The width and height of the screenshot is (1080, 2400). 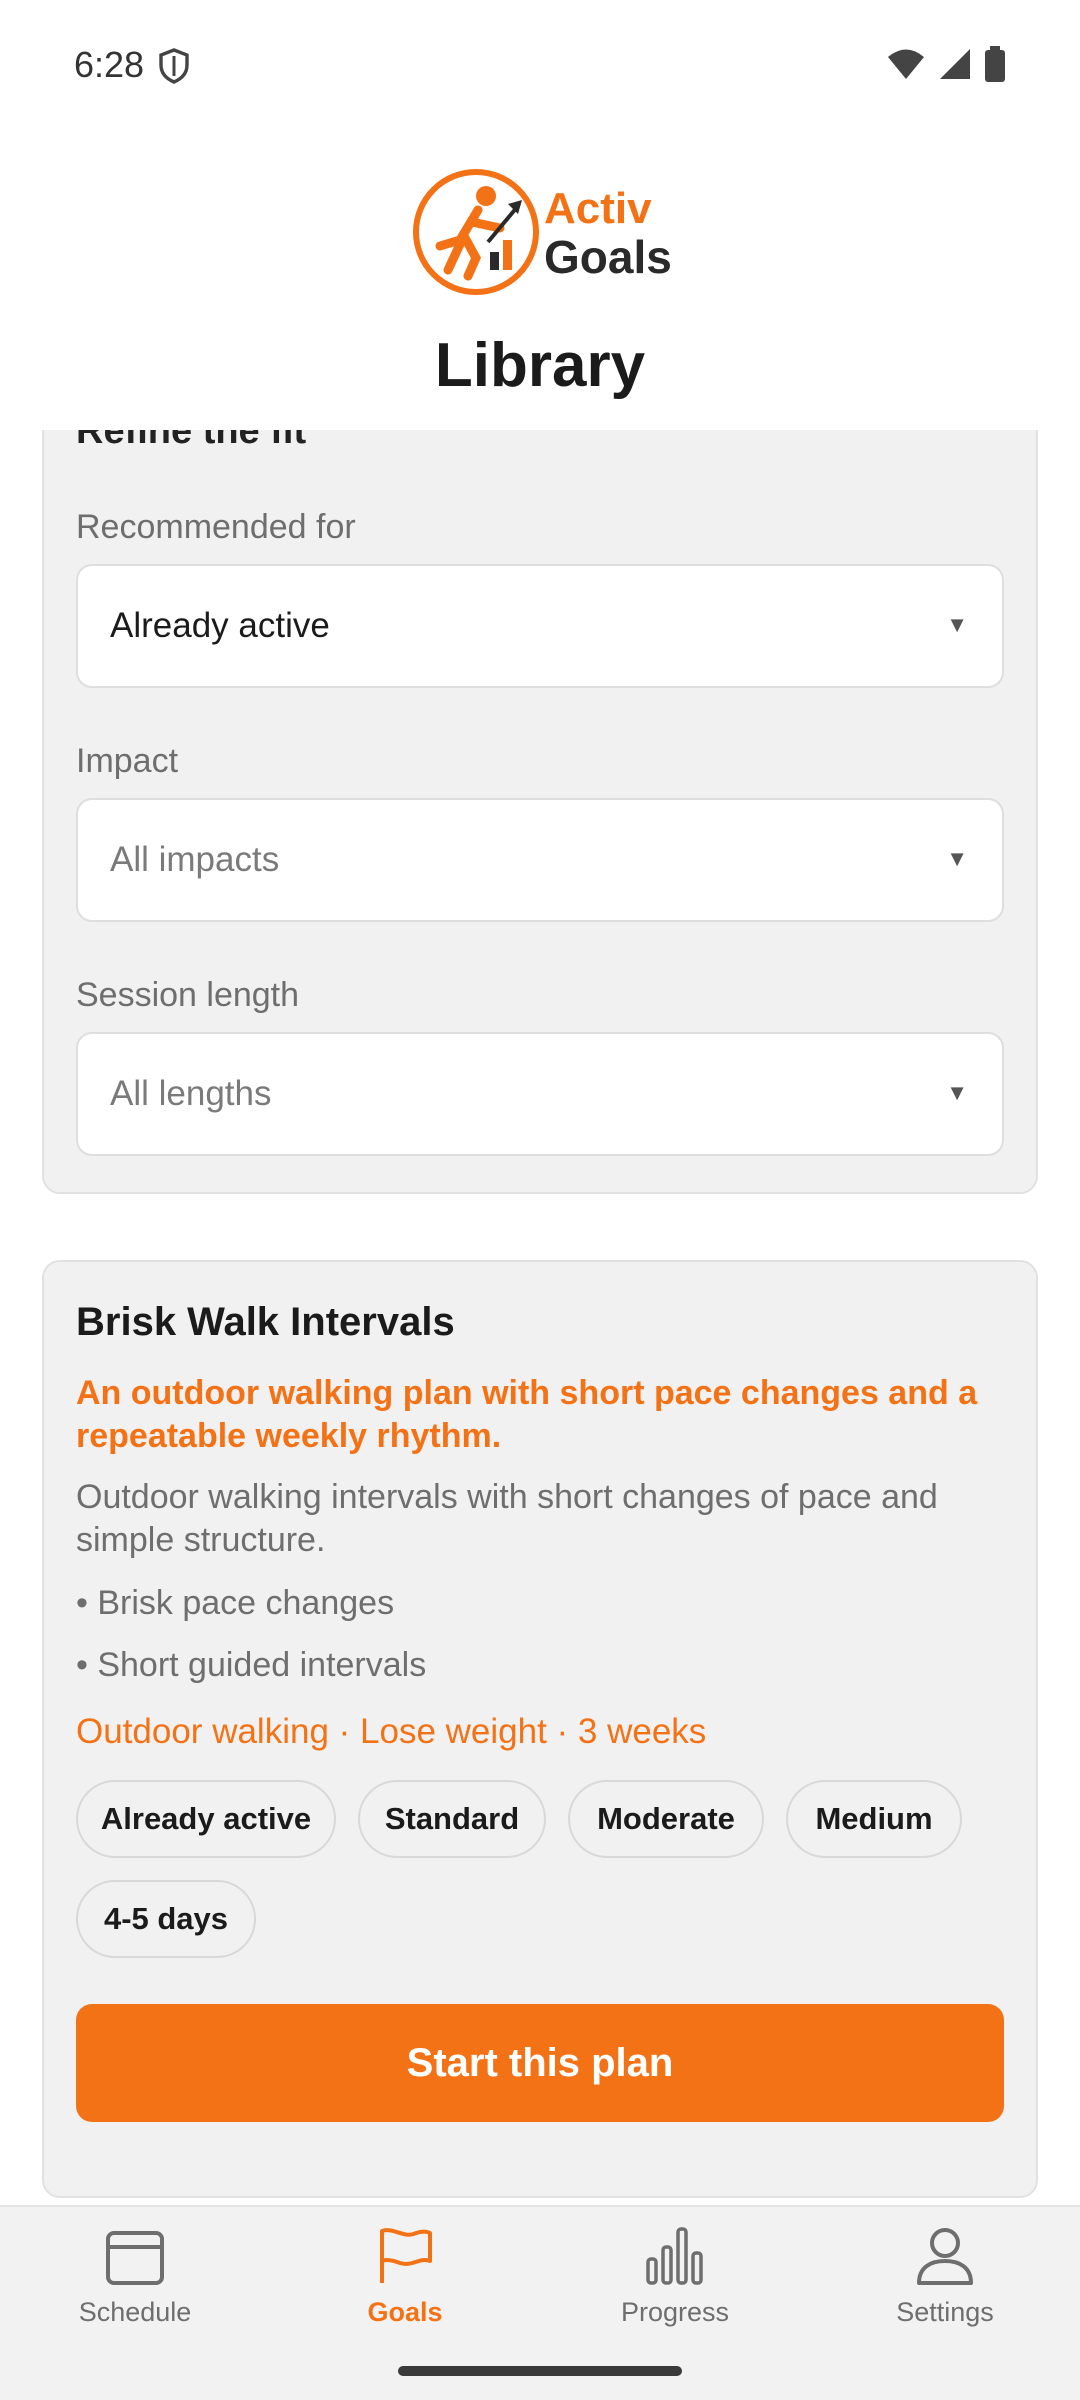 I want to click on start-plan-button: Start this plan, so click(x=540, y=2063).